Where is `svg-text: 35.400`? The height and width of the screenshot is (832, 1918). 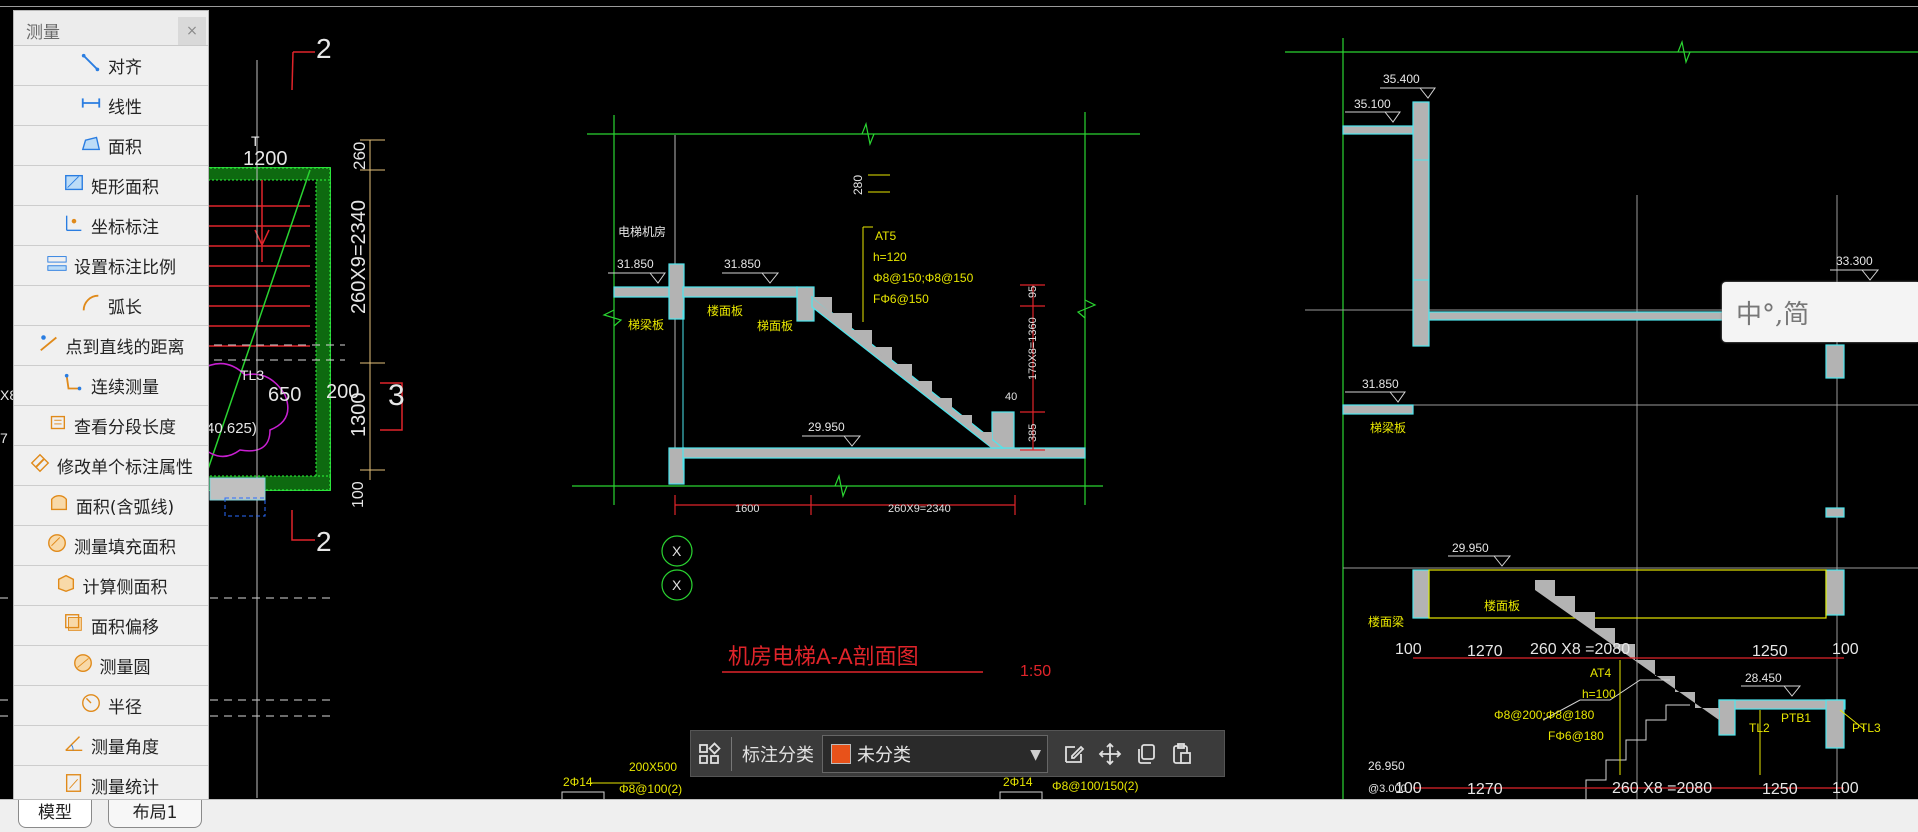
svg-text: 35.400 is located at coordinates (1401, 79).